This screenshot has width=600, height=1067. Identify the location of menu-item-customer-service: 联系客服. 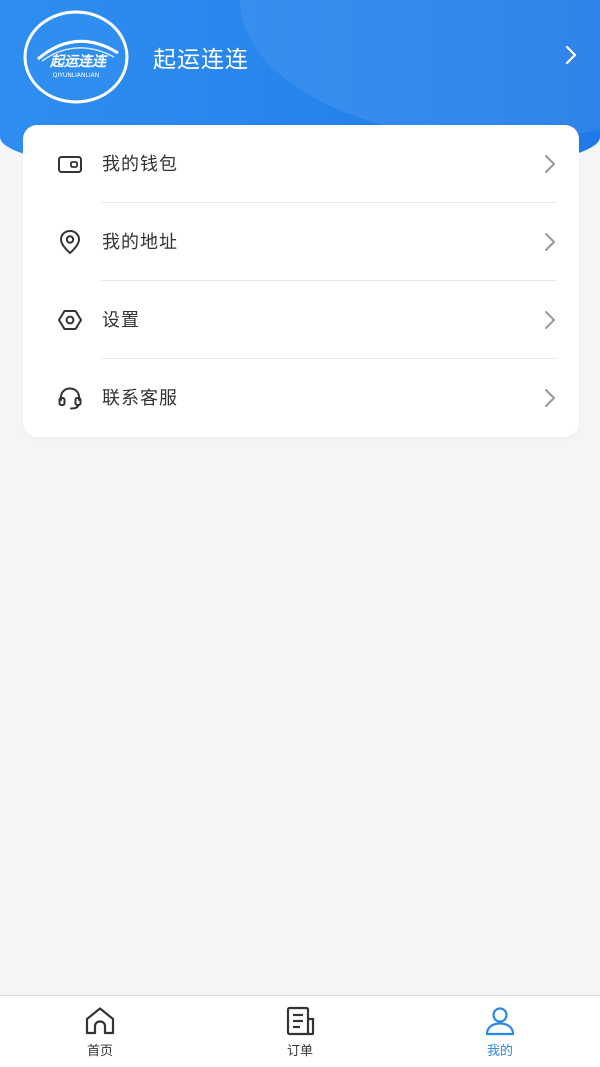
(301, 398).